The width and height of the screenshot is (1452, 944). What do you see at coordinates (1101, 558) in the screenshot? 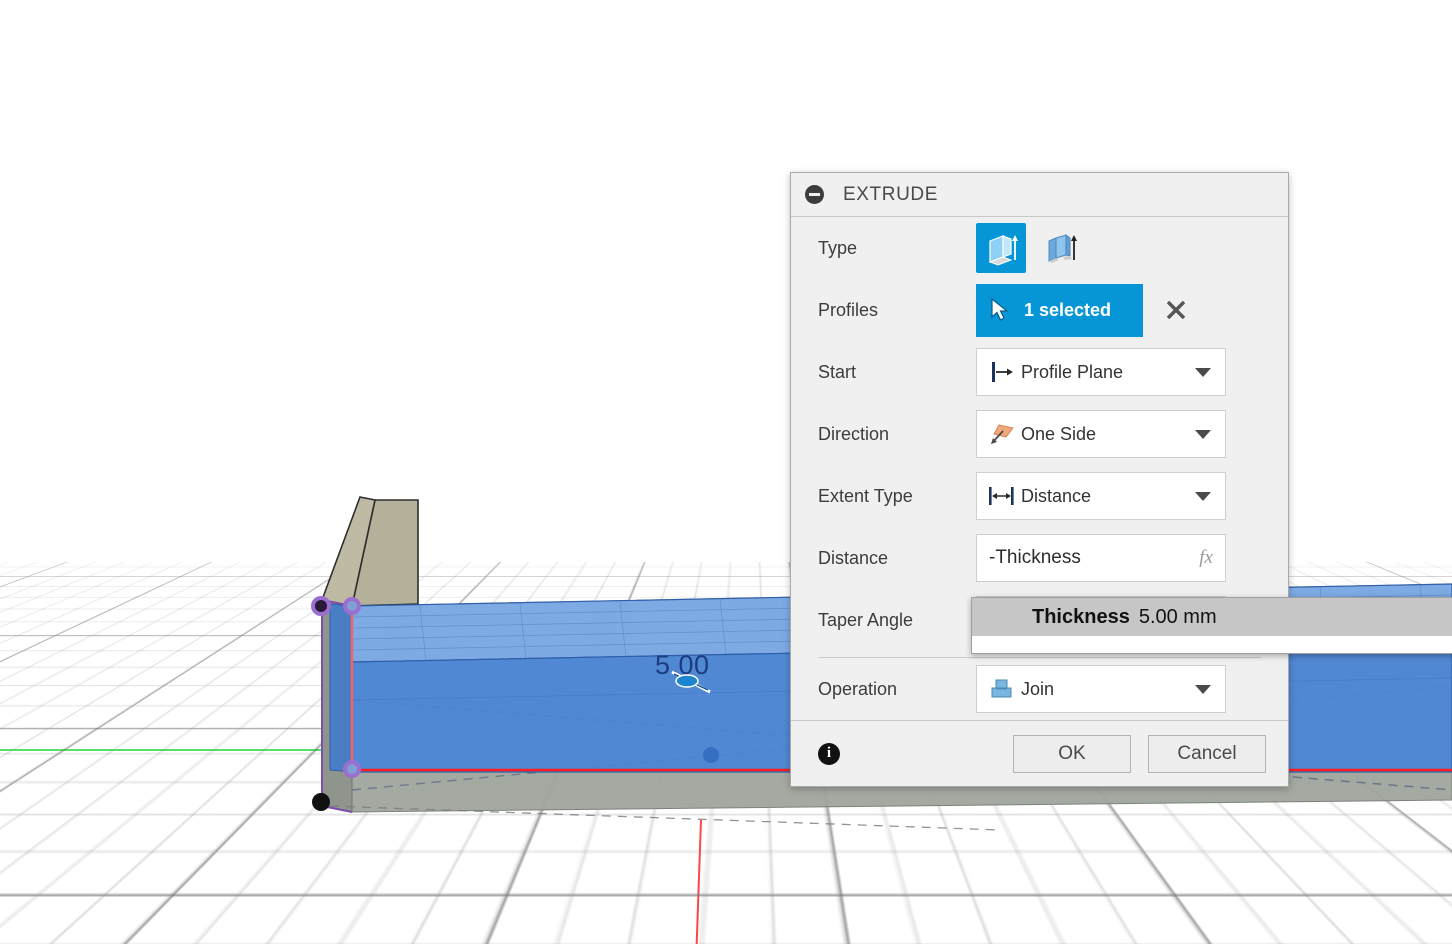
I see `distance-input: -Thickness fx` at bounding box center [1101, 558].